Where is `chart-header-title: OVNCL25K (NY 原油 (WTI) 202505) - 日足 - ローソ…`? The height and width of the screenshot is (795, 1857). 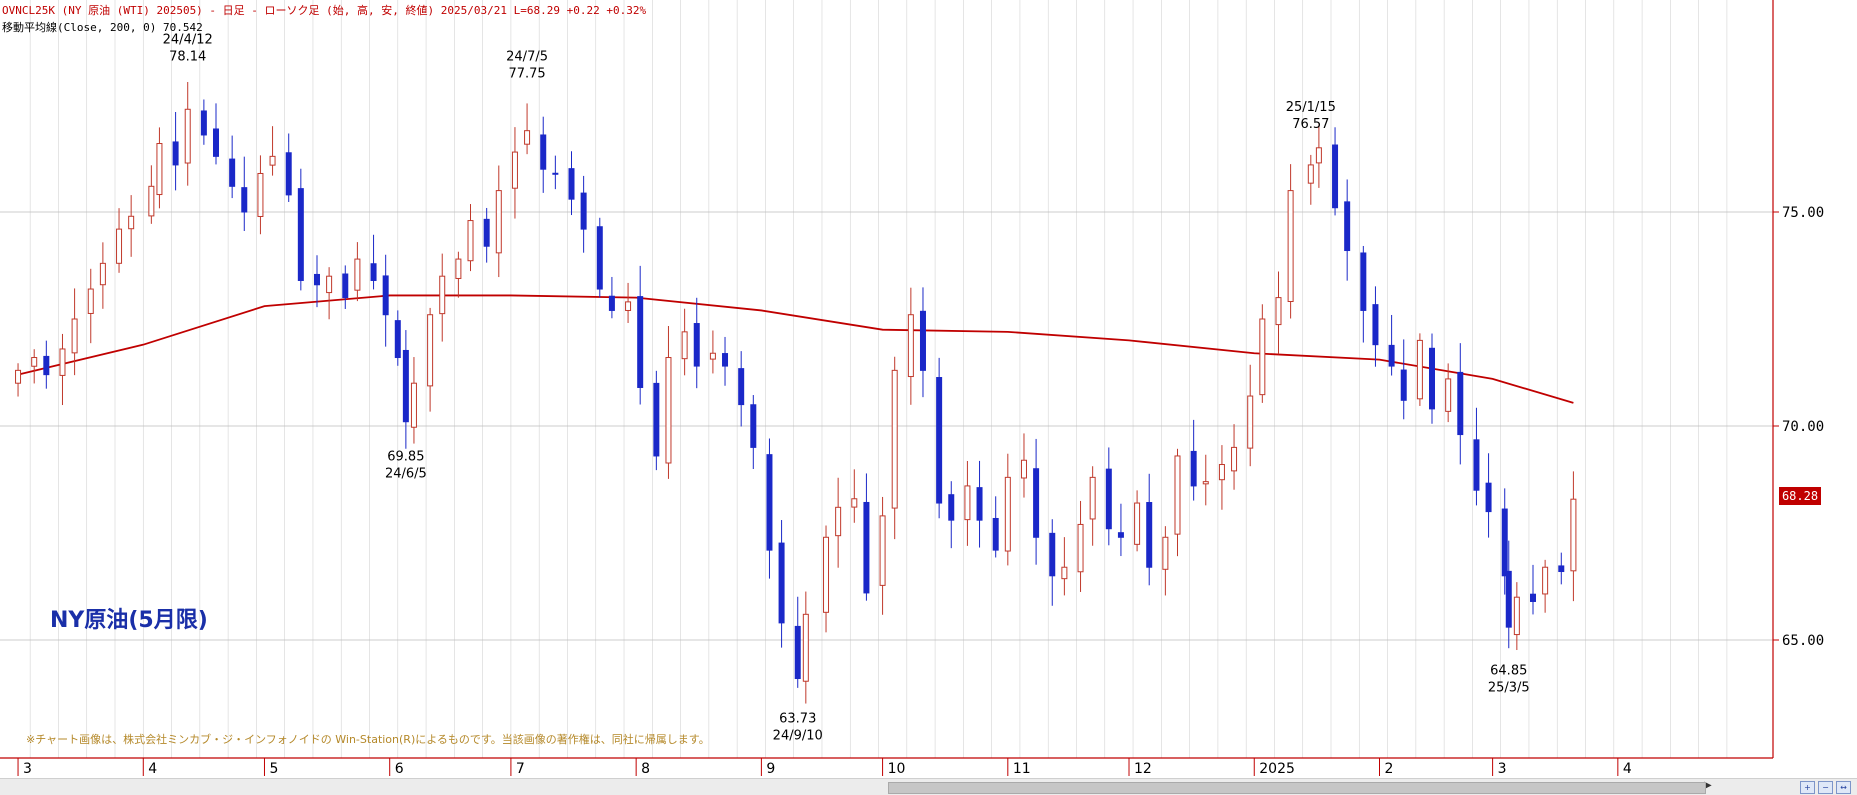
chart-header-title: OVNCL25K (NY 原油 (WTI) 202505) - 日足 - ローソ… is located at coordinates (324, 10).